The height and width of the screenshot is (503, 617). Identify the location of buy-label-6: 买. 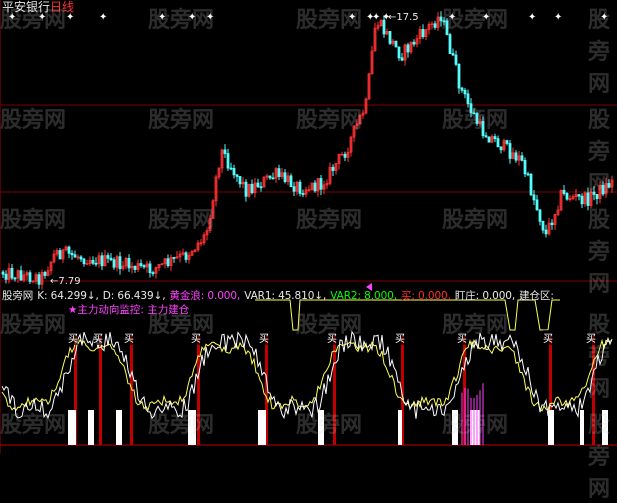
(400, 337).